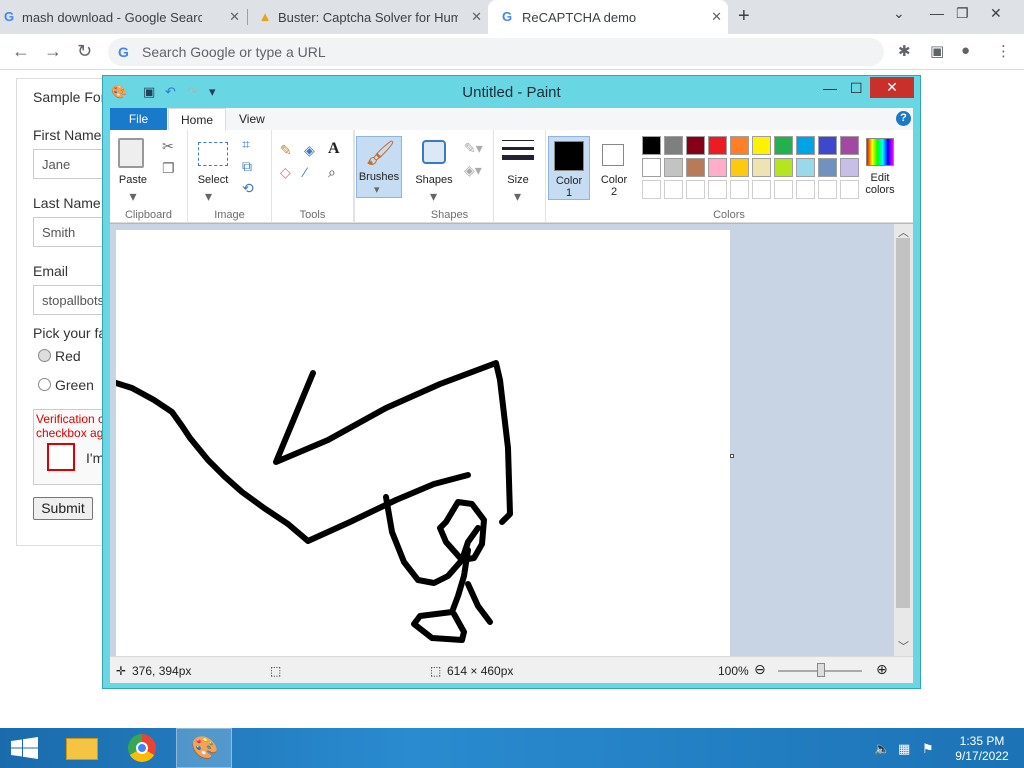 Image resolution: width=1024 pixels, height=768 pixels. I want to click on back-icon: ←, so click(21, 51).